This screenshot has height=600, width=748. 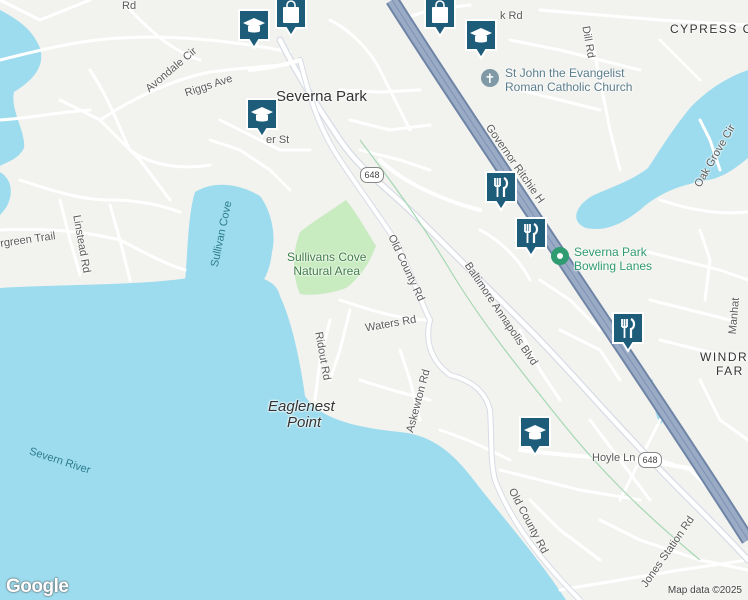 I want to click on church-marker: ✝, so click(x=490, y=78).